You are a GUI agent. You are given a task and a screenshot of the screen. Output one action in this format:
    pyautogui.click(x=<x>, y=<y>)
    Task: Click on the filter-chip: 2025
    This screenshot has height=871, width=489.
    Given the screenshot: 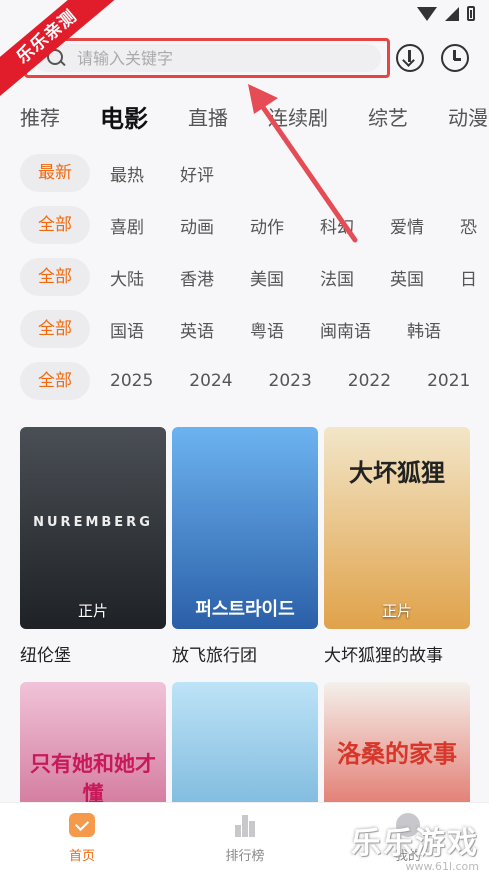 What is the action you would take?
    pyautogui.click(x=131, y=381)
    